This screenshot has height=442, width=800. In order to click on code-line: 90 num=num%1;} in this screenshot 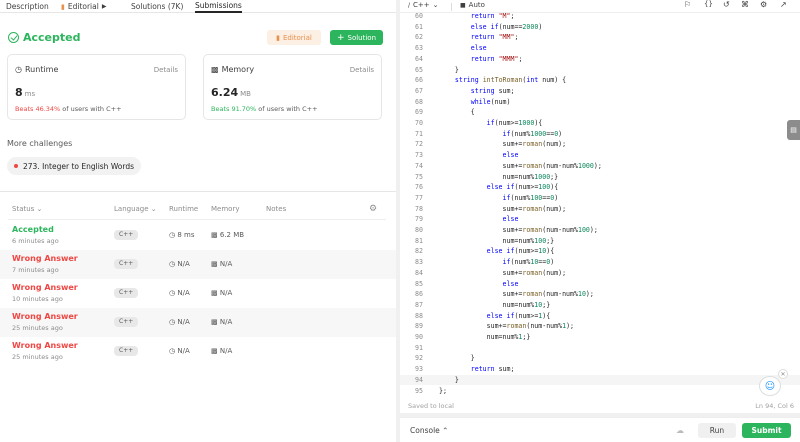, I will do `click(600, 337)`.